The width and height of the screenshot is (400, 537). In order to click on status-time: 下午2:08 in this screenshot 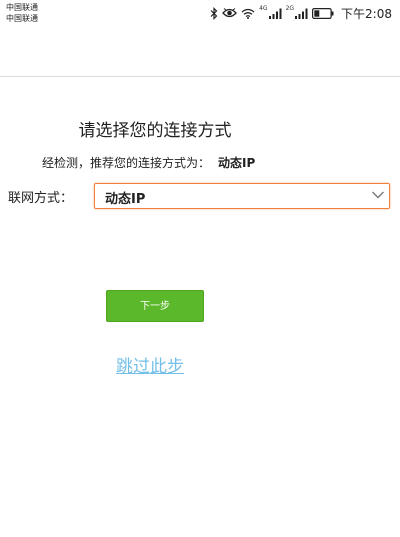, I will do `click(366, 13)`.